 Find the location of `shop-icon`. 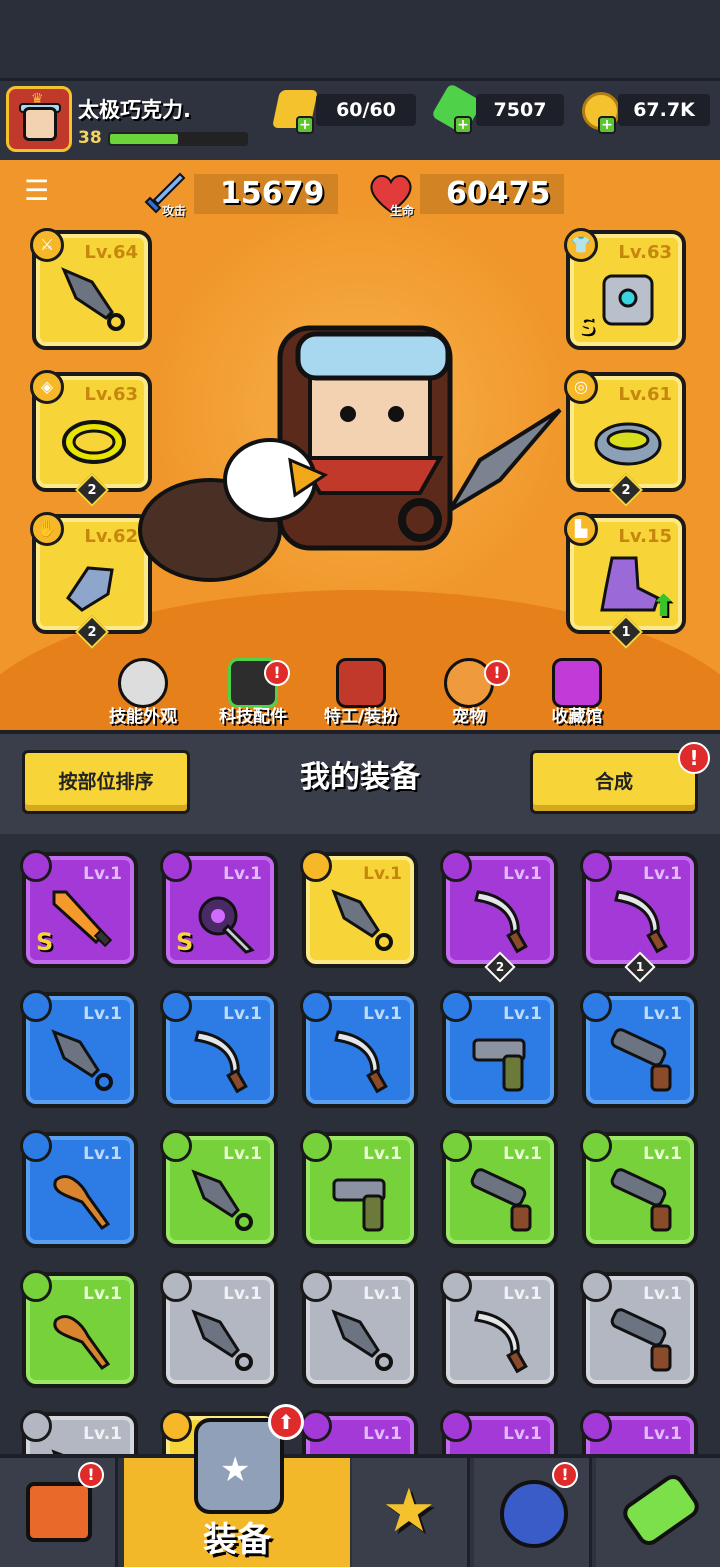

shop-icon is located at coordinates (59, 1512).